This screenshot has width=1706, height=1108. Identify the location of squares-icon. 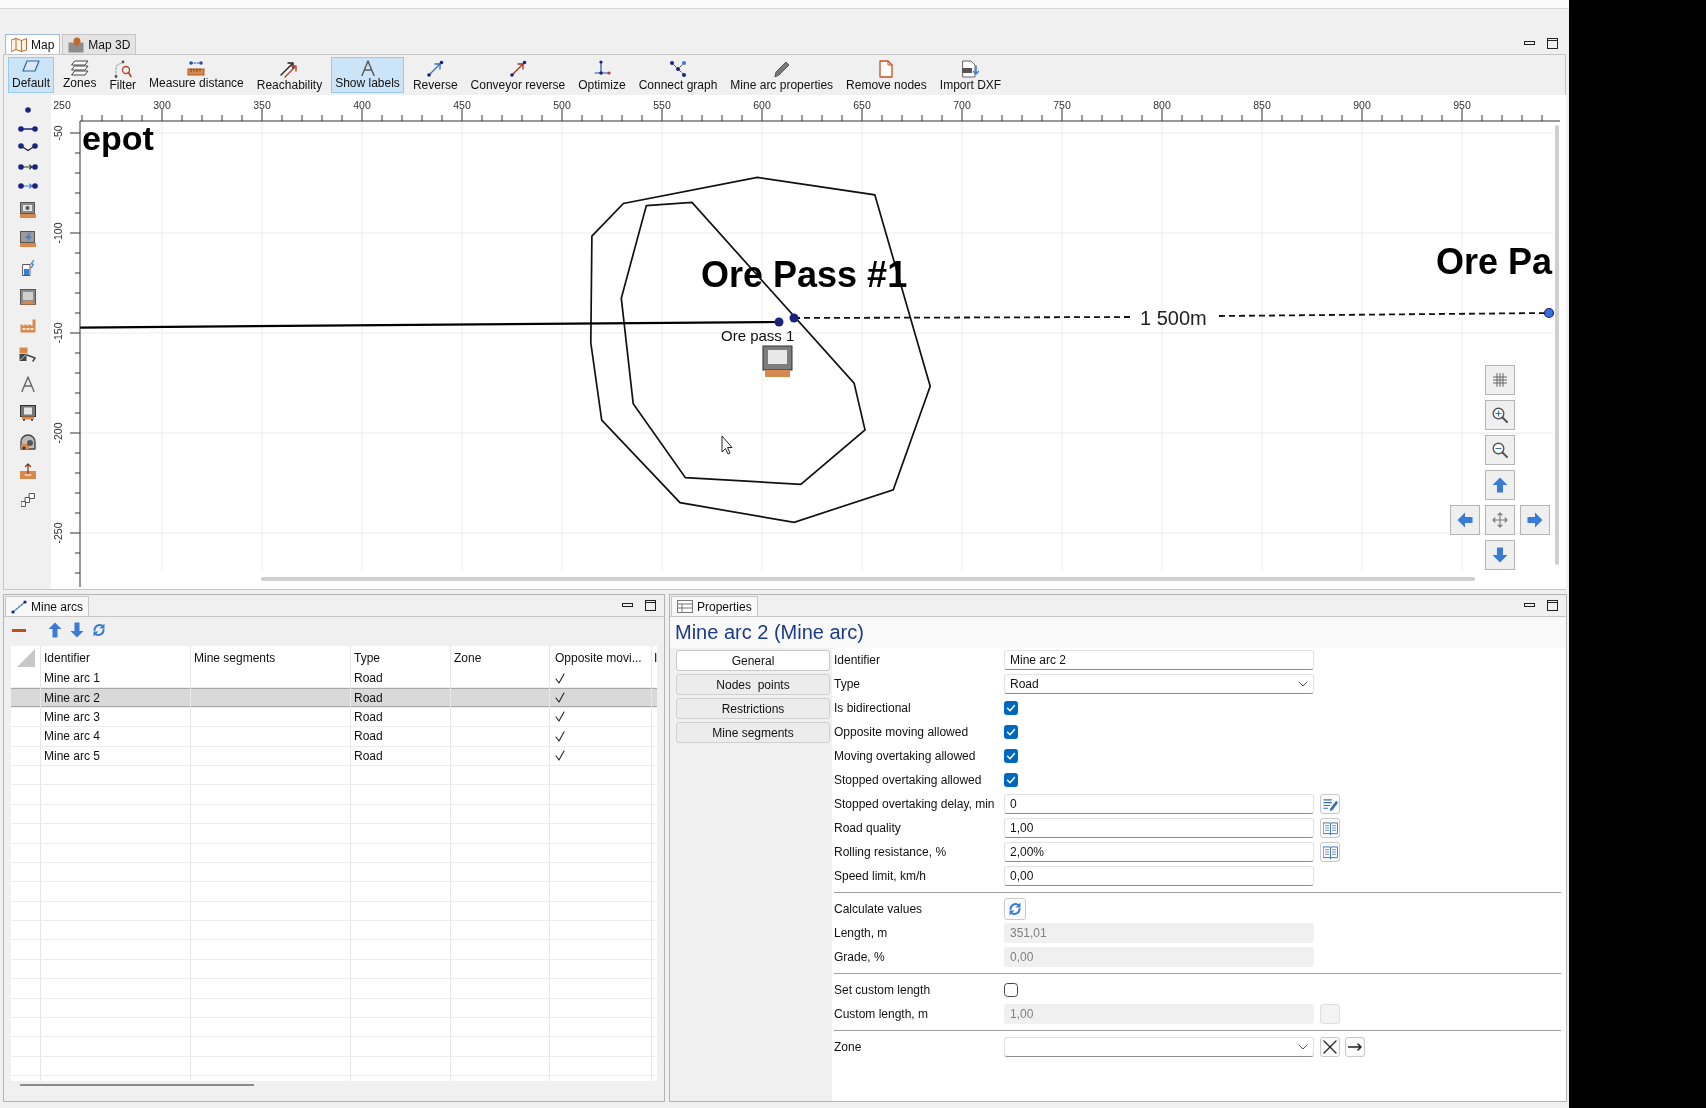
(27, 499).